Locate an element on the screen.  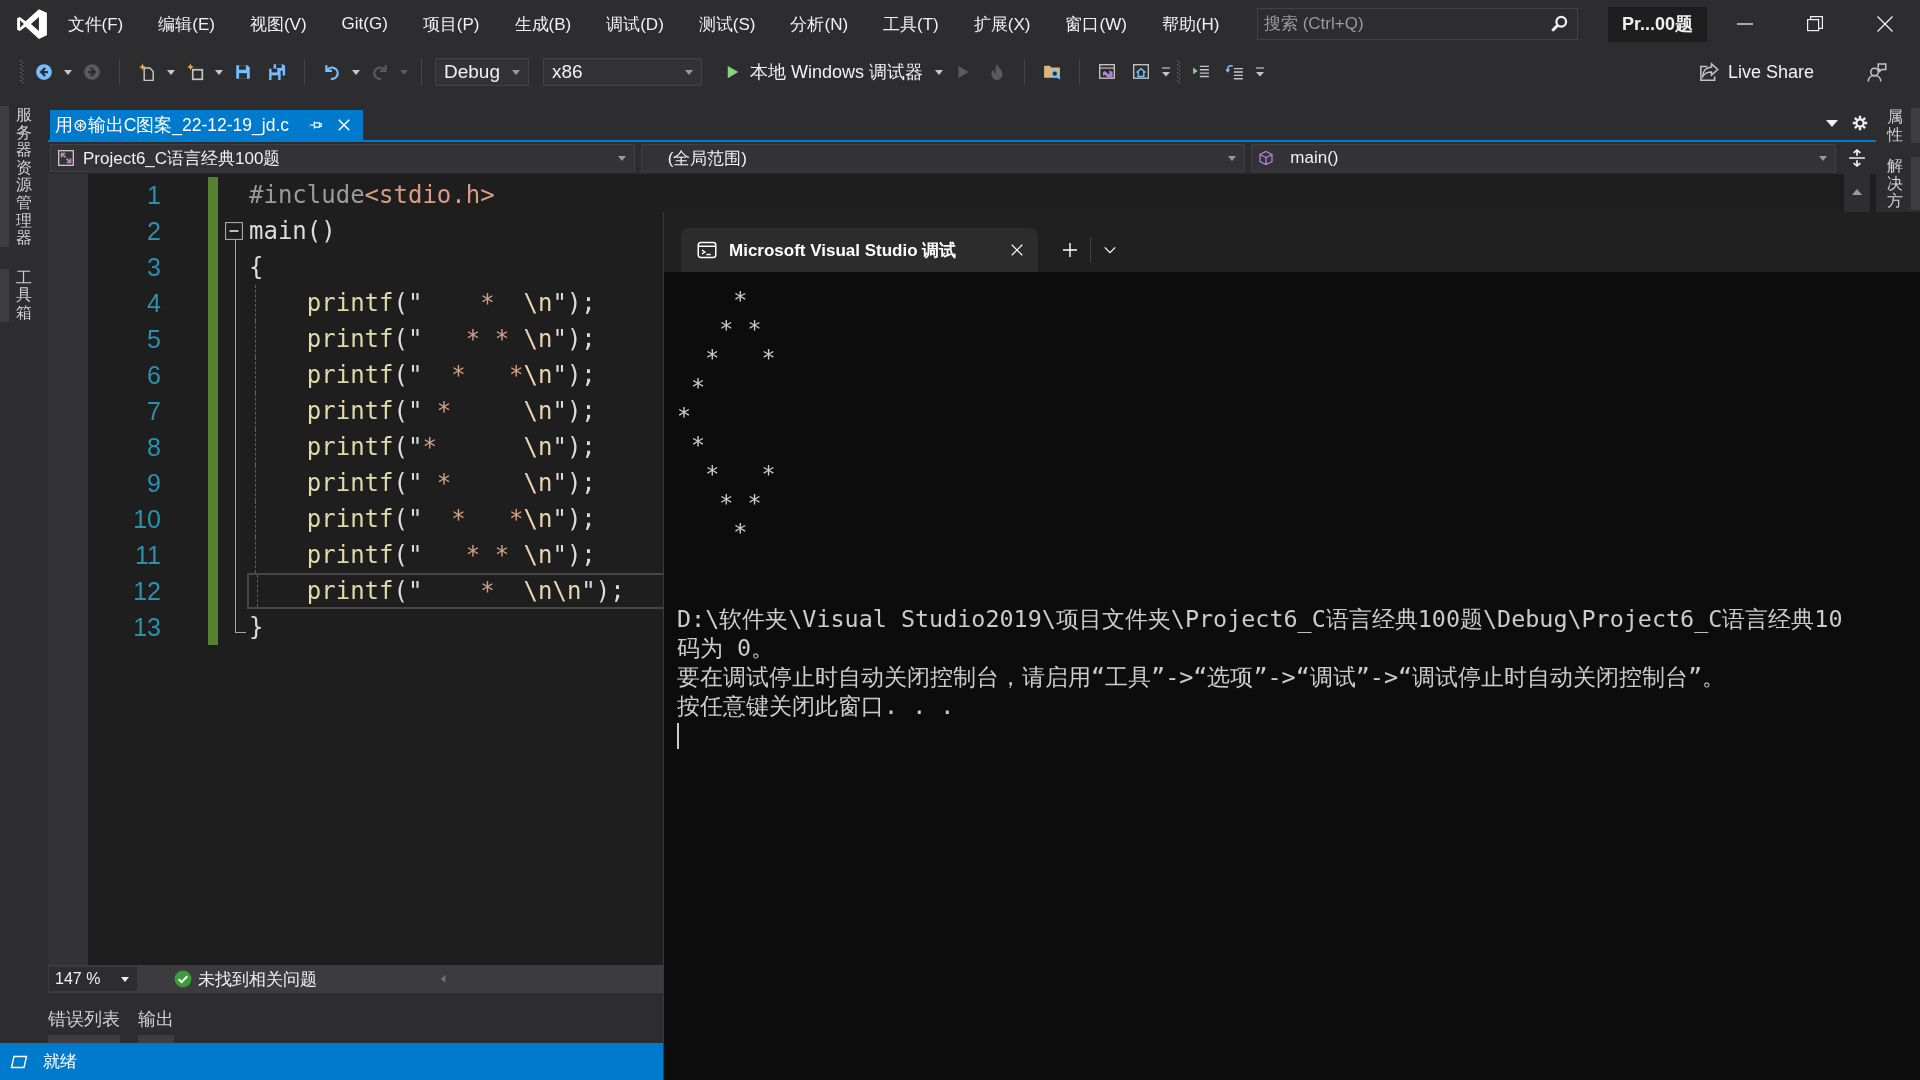
cube-icon is located at coordinates (1266, 158).